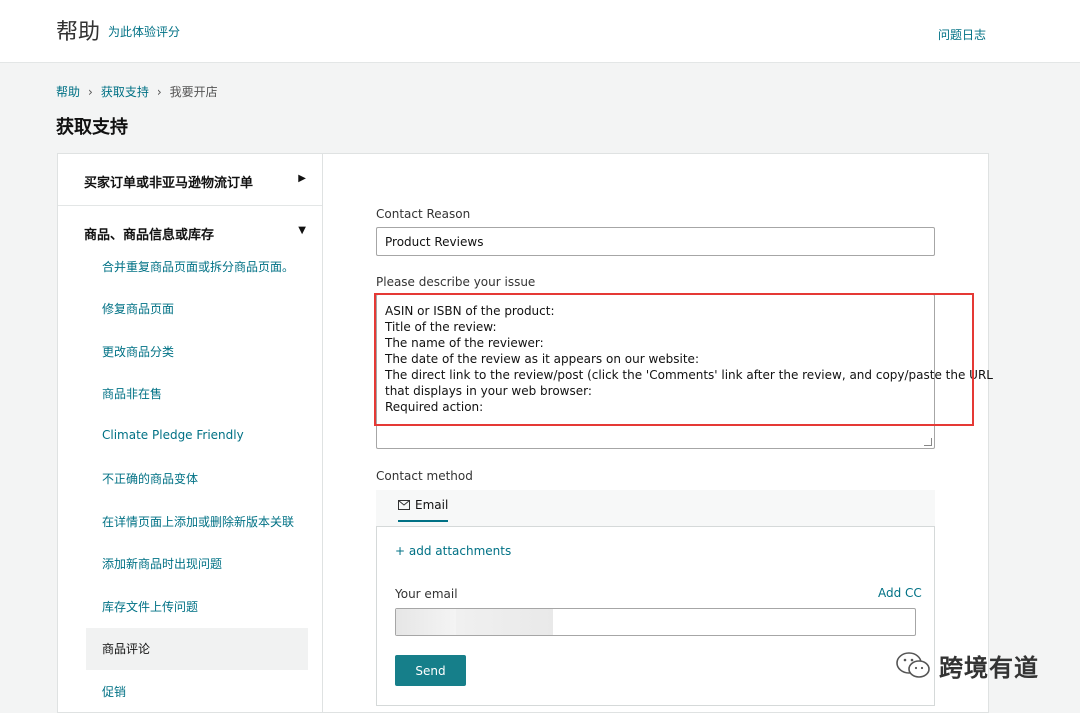 The width and height of the screenshot is (1080, 713). I want to click on your-email-label: Your email, so click(426, 594).